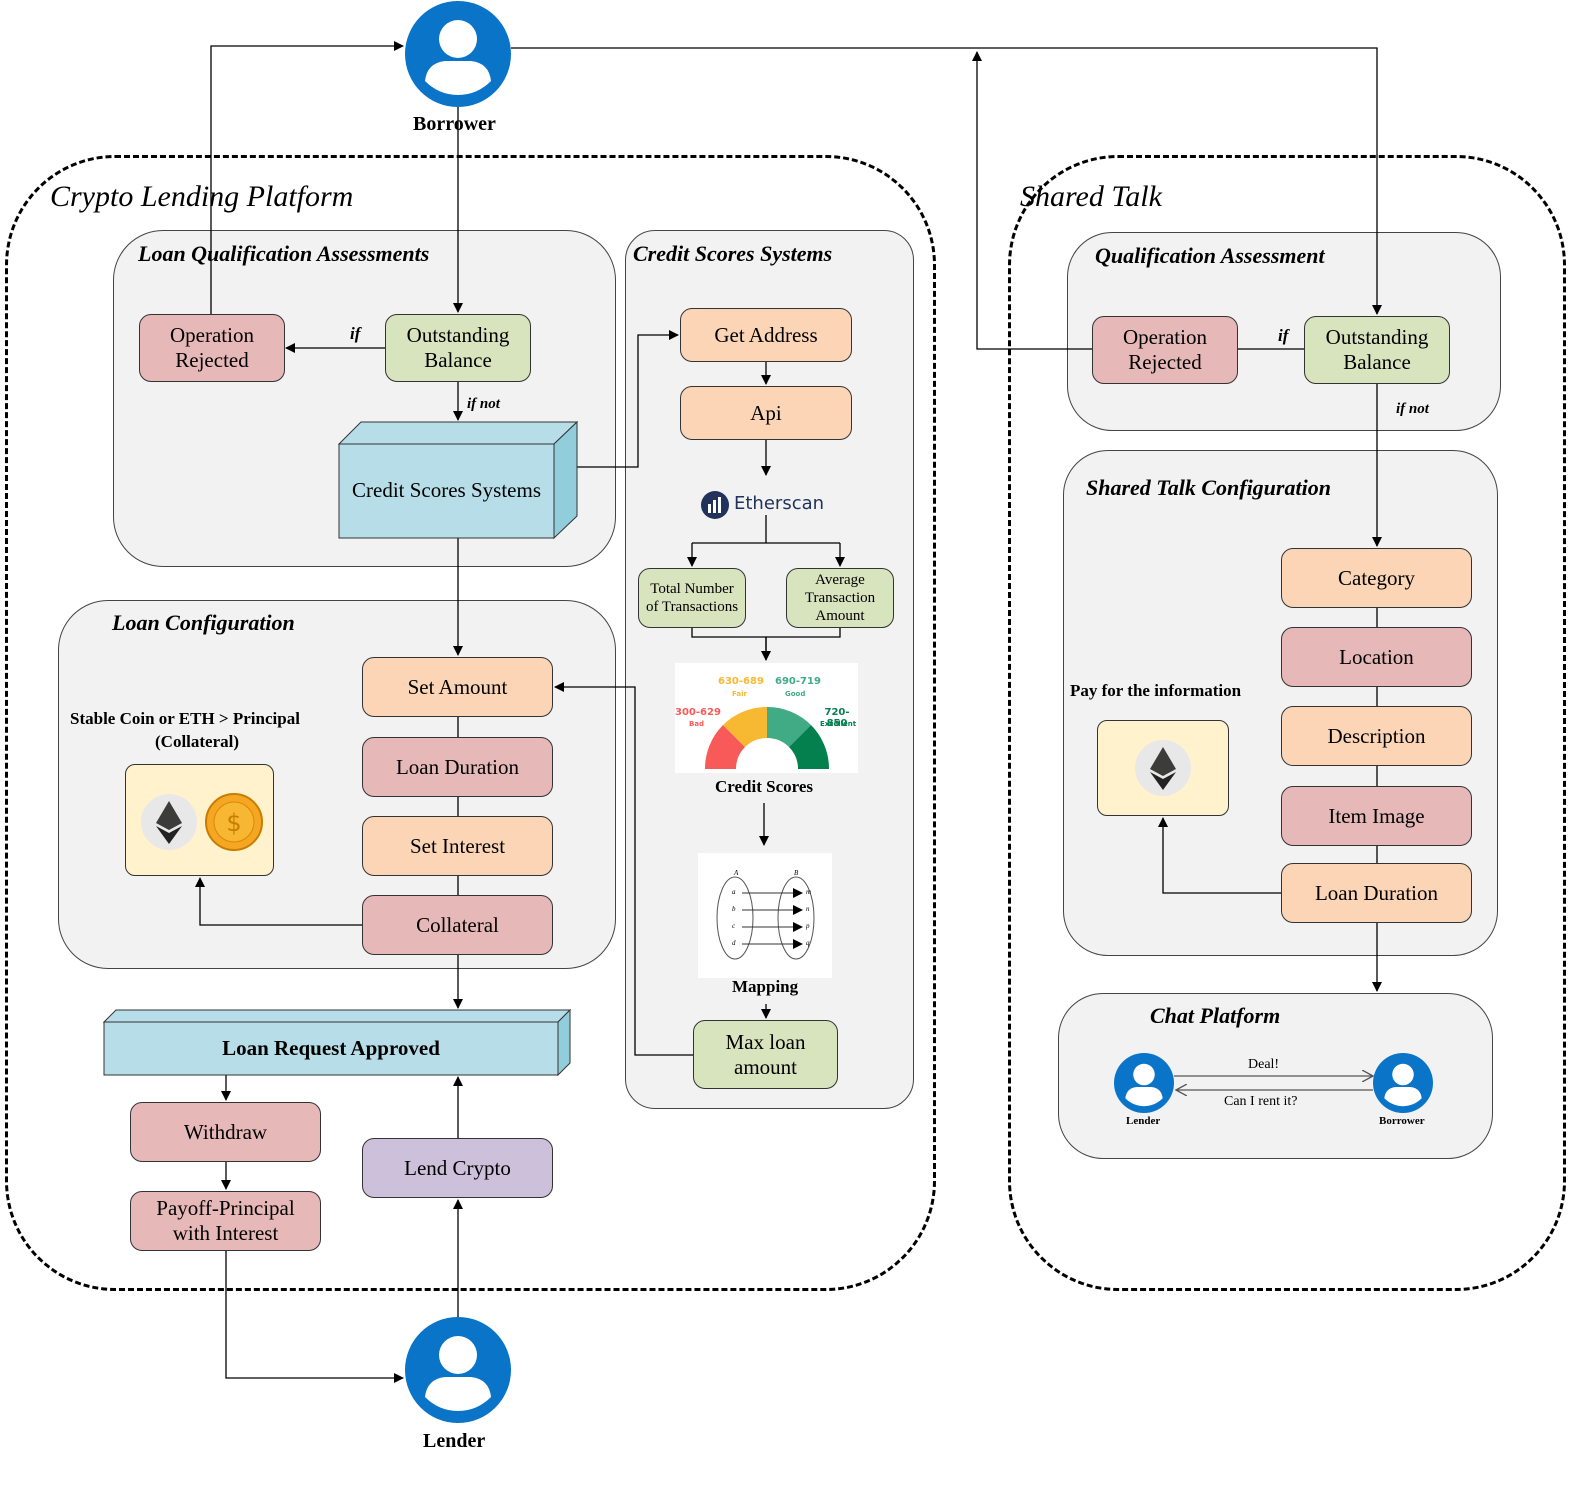 The image size is (1593, 1488). Describe the element at coordinates (1376, 893) in the screenshot. I see `shared-loan-duration-box: Loan Duration` at that location.